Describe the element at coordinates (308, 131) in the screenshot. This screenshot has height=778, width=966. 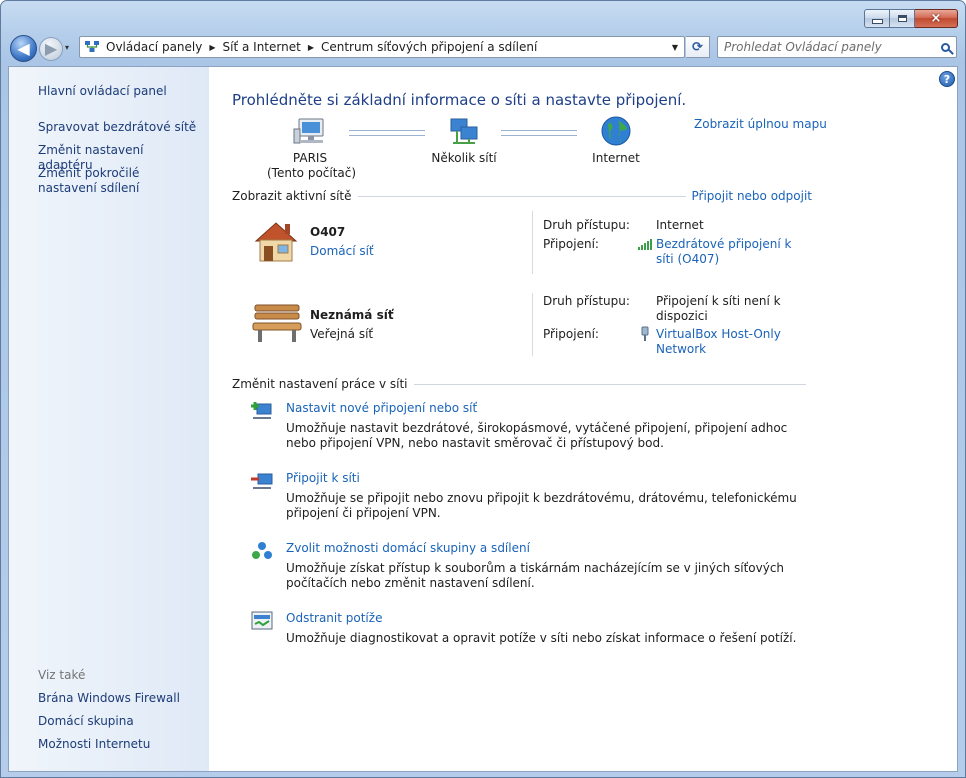
I see `computer-icon` at that location.